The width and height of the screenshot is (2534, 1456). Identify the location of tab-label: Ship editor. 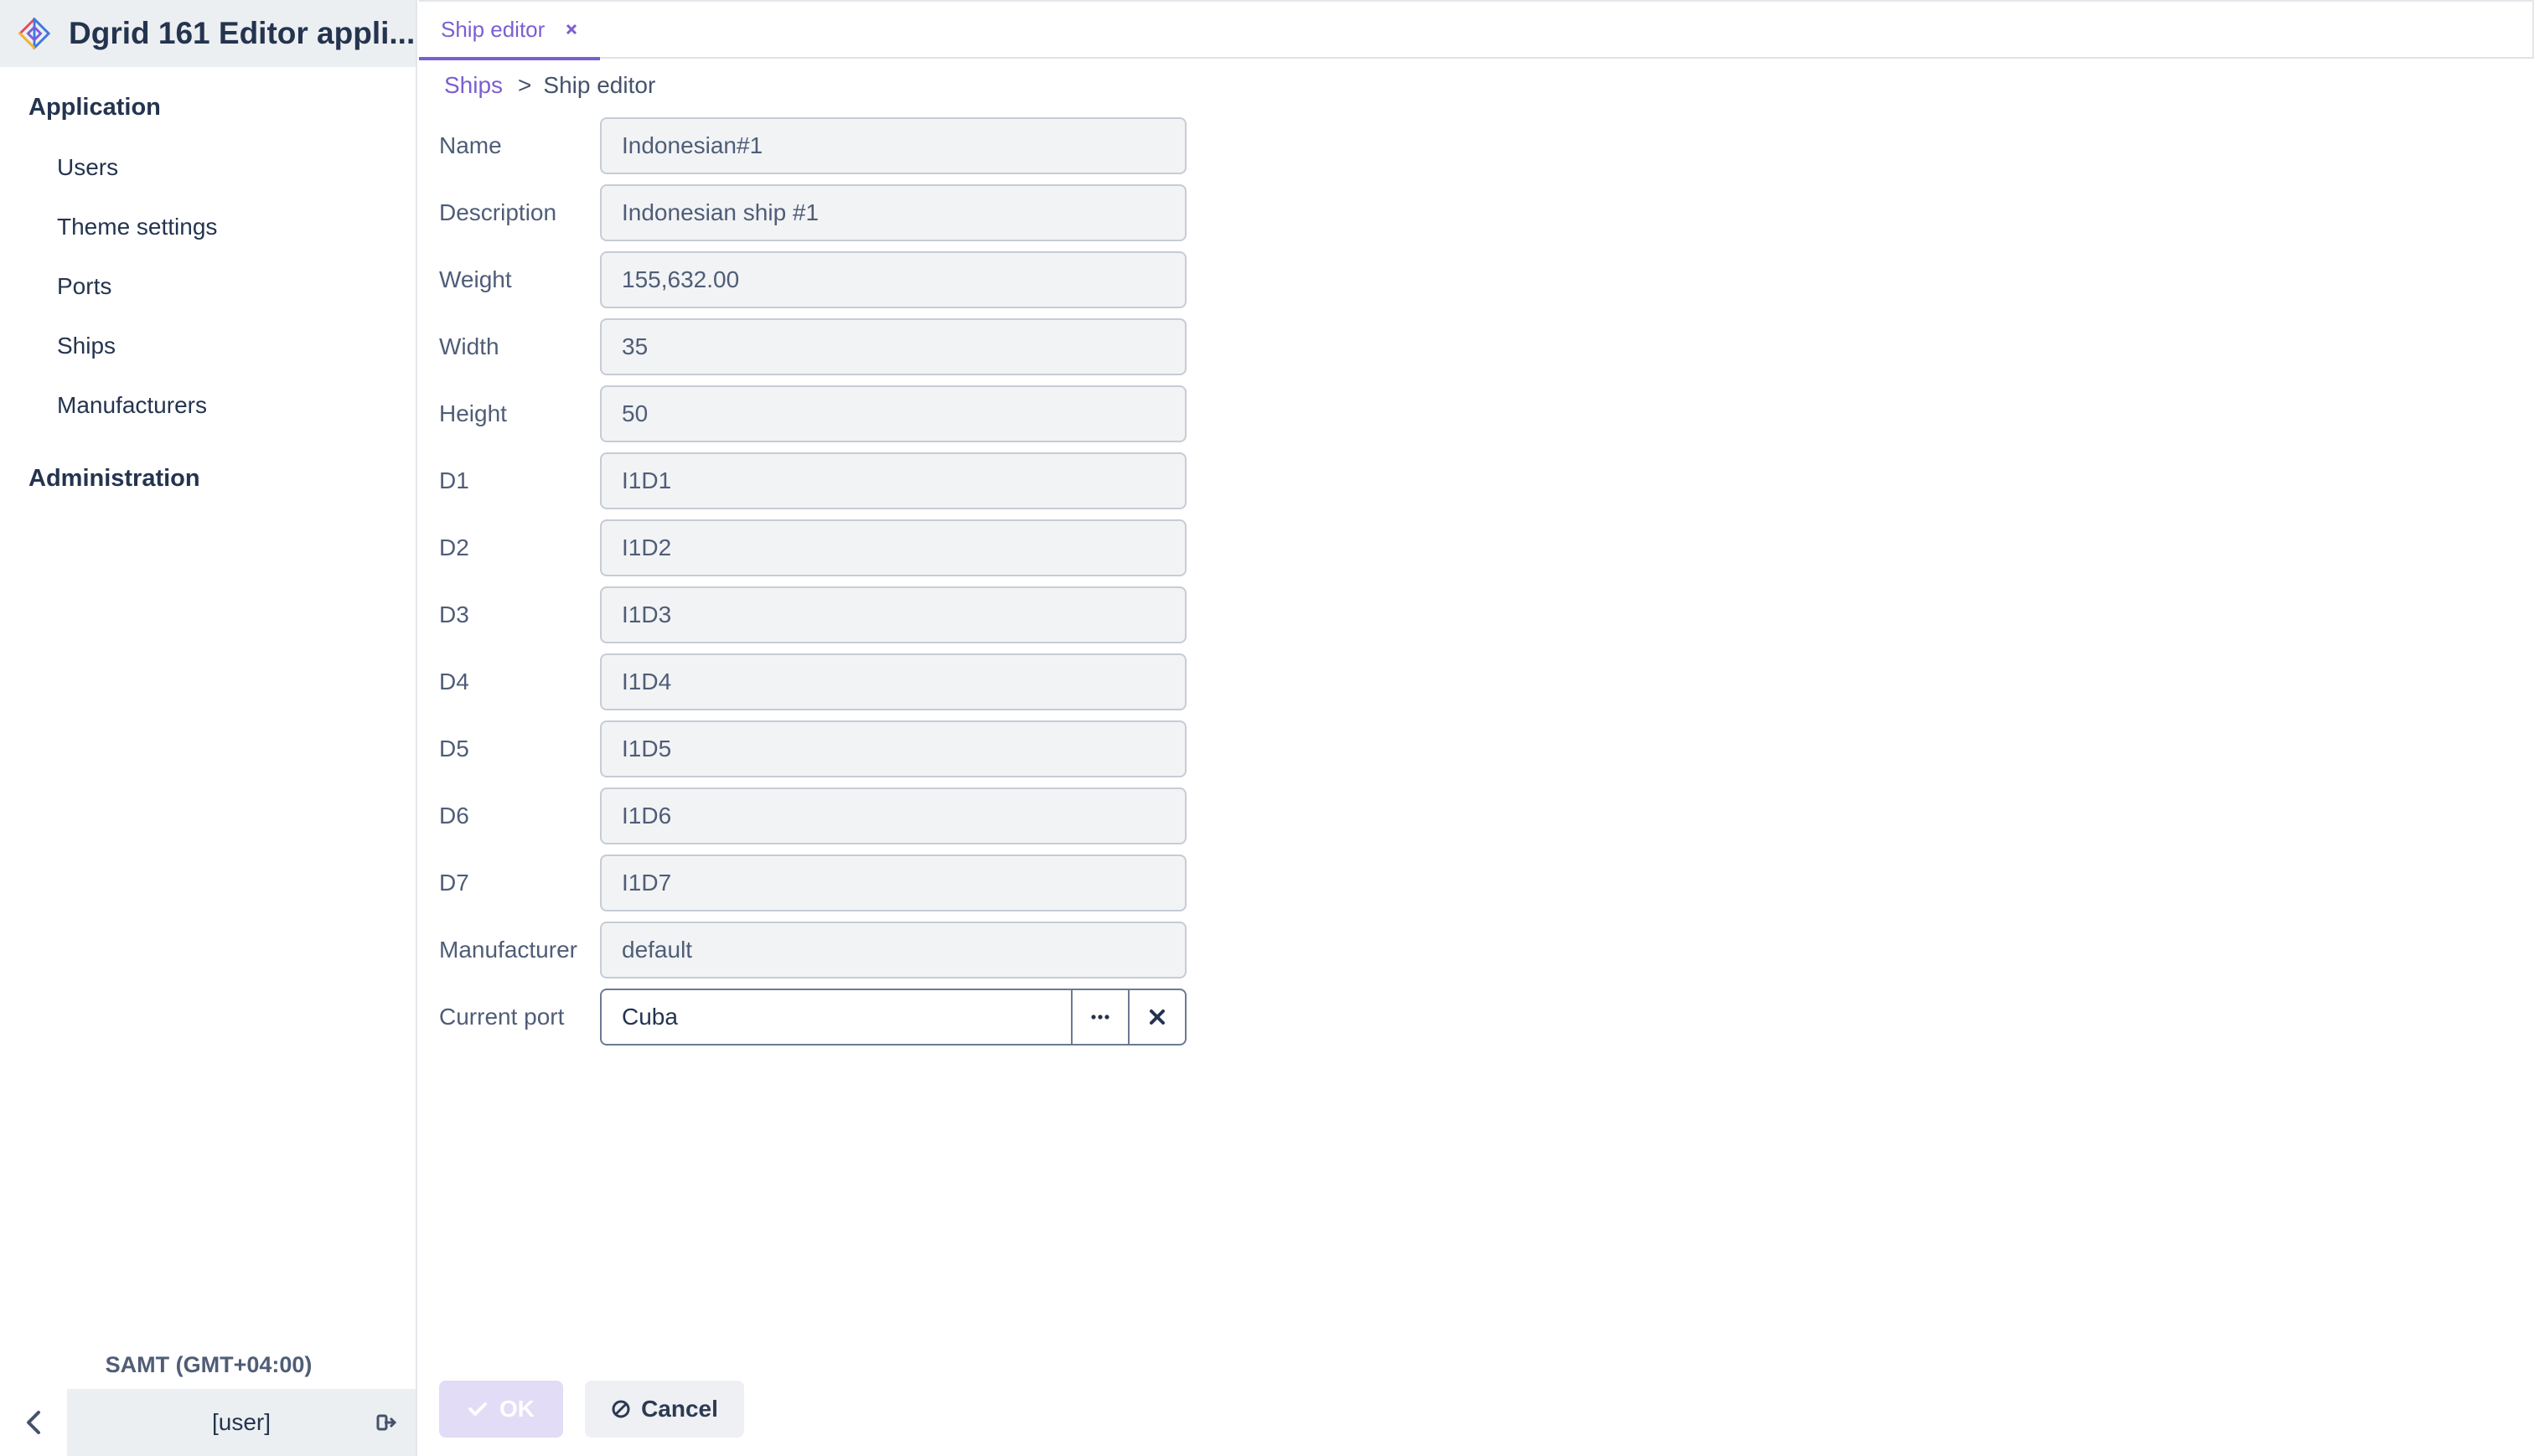
(493, 29).